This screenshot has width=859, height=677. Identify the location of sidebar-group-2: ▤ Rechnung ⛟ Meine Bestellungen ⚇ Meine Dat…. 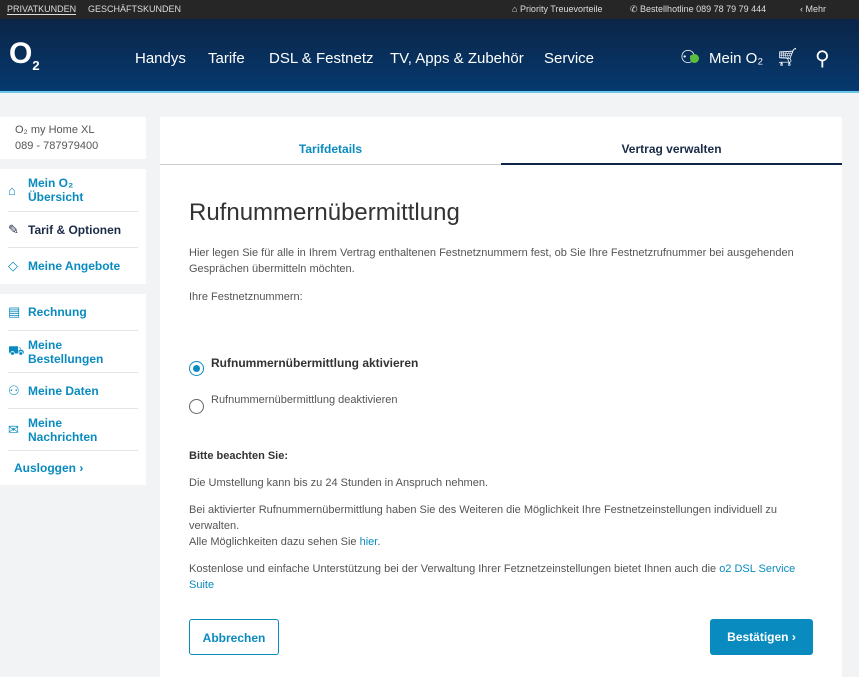
(73, 389).